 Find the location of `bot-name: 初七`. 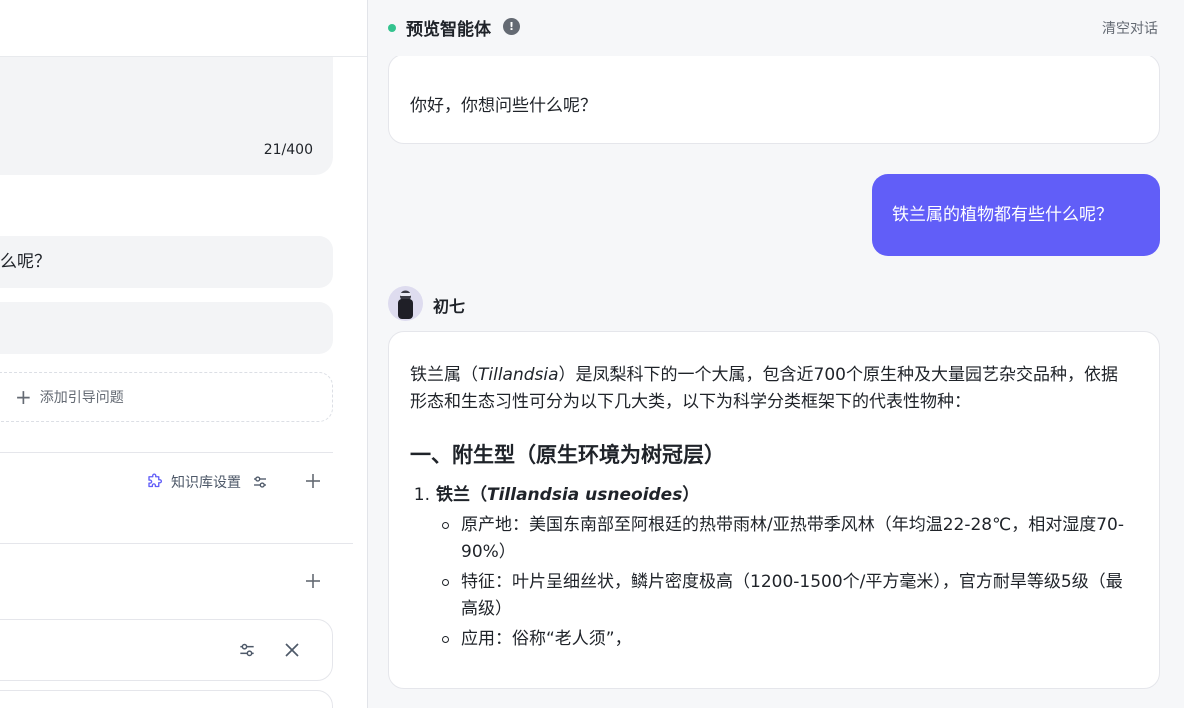

bot-name: 初七 is located at coordinates (449, 306).